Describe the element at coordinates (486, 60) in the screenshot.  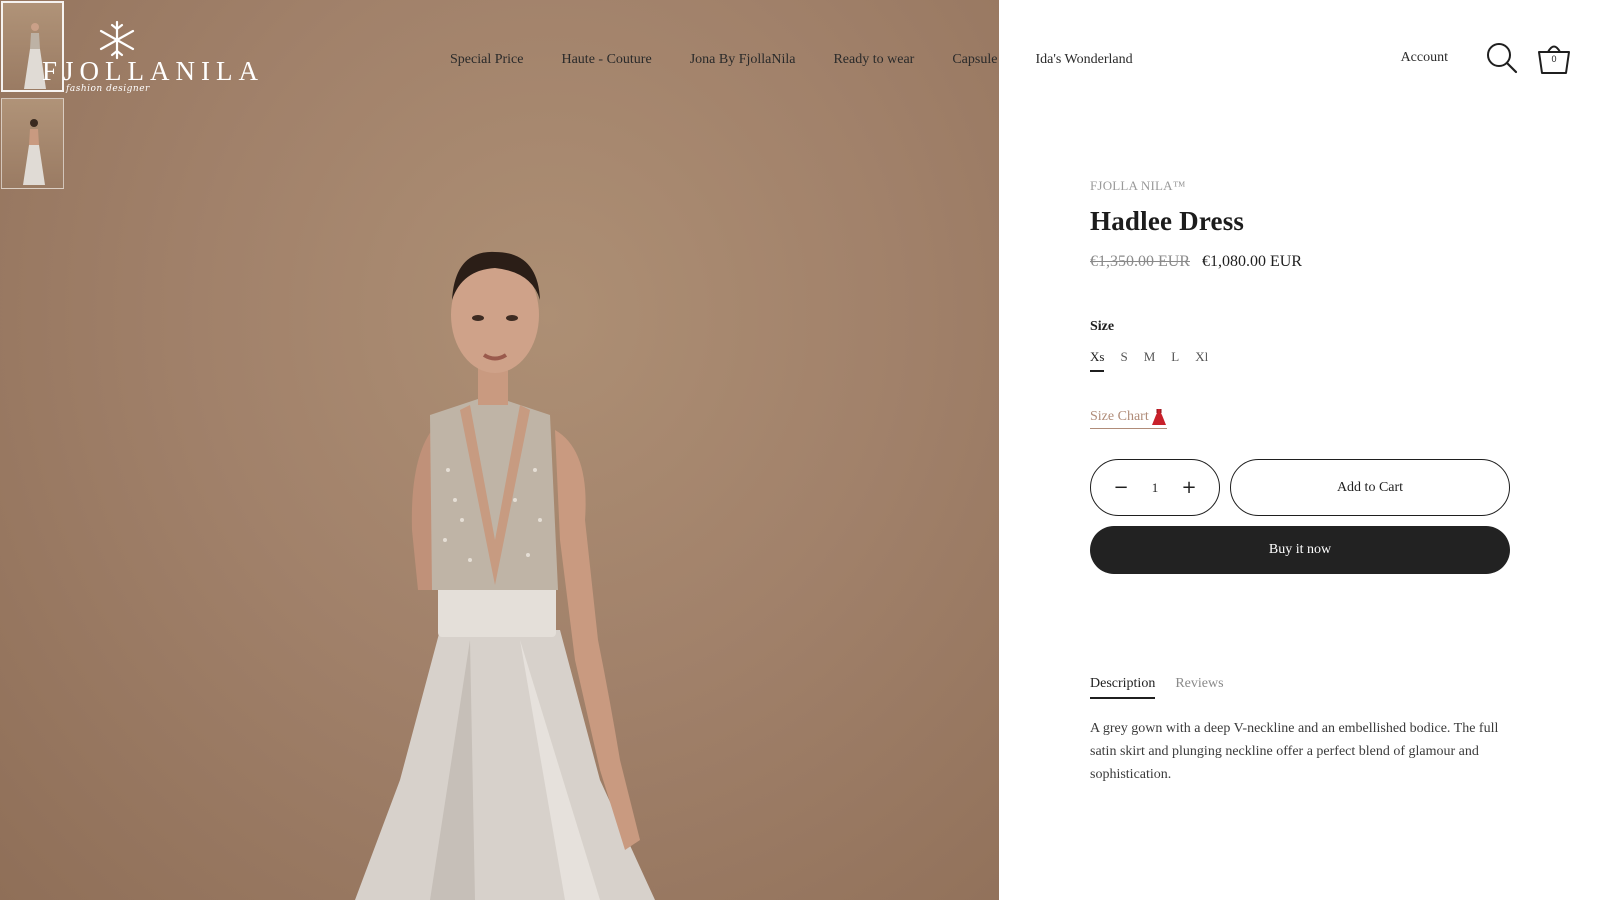
I see `nav-item-special-price: Special Price` at that location.